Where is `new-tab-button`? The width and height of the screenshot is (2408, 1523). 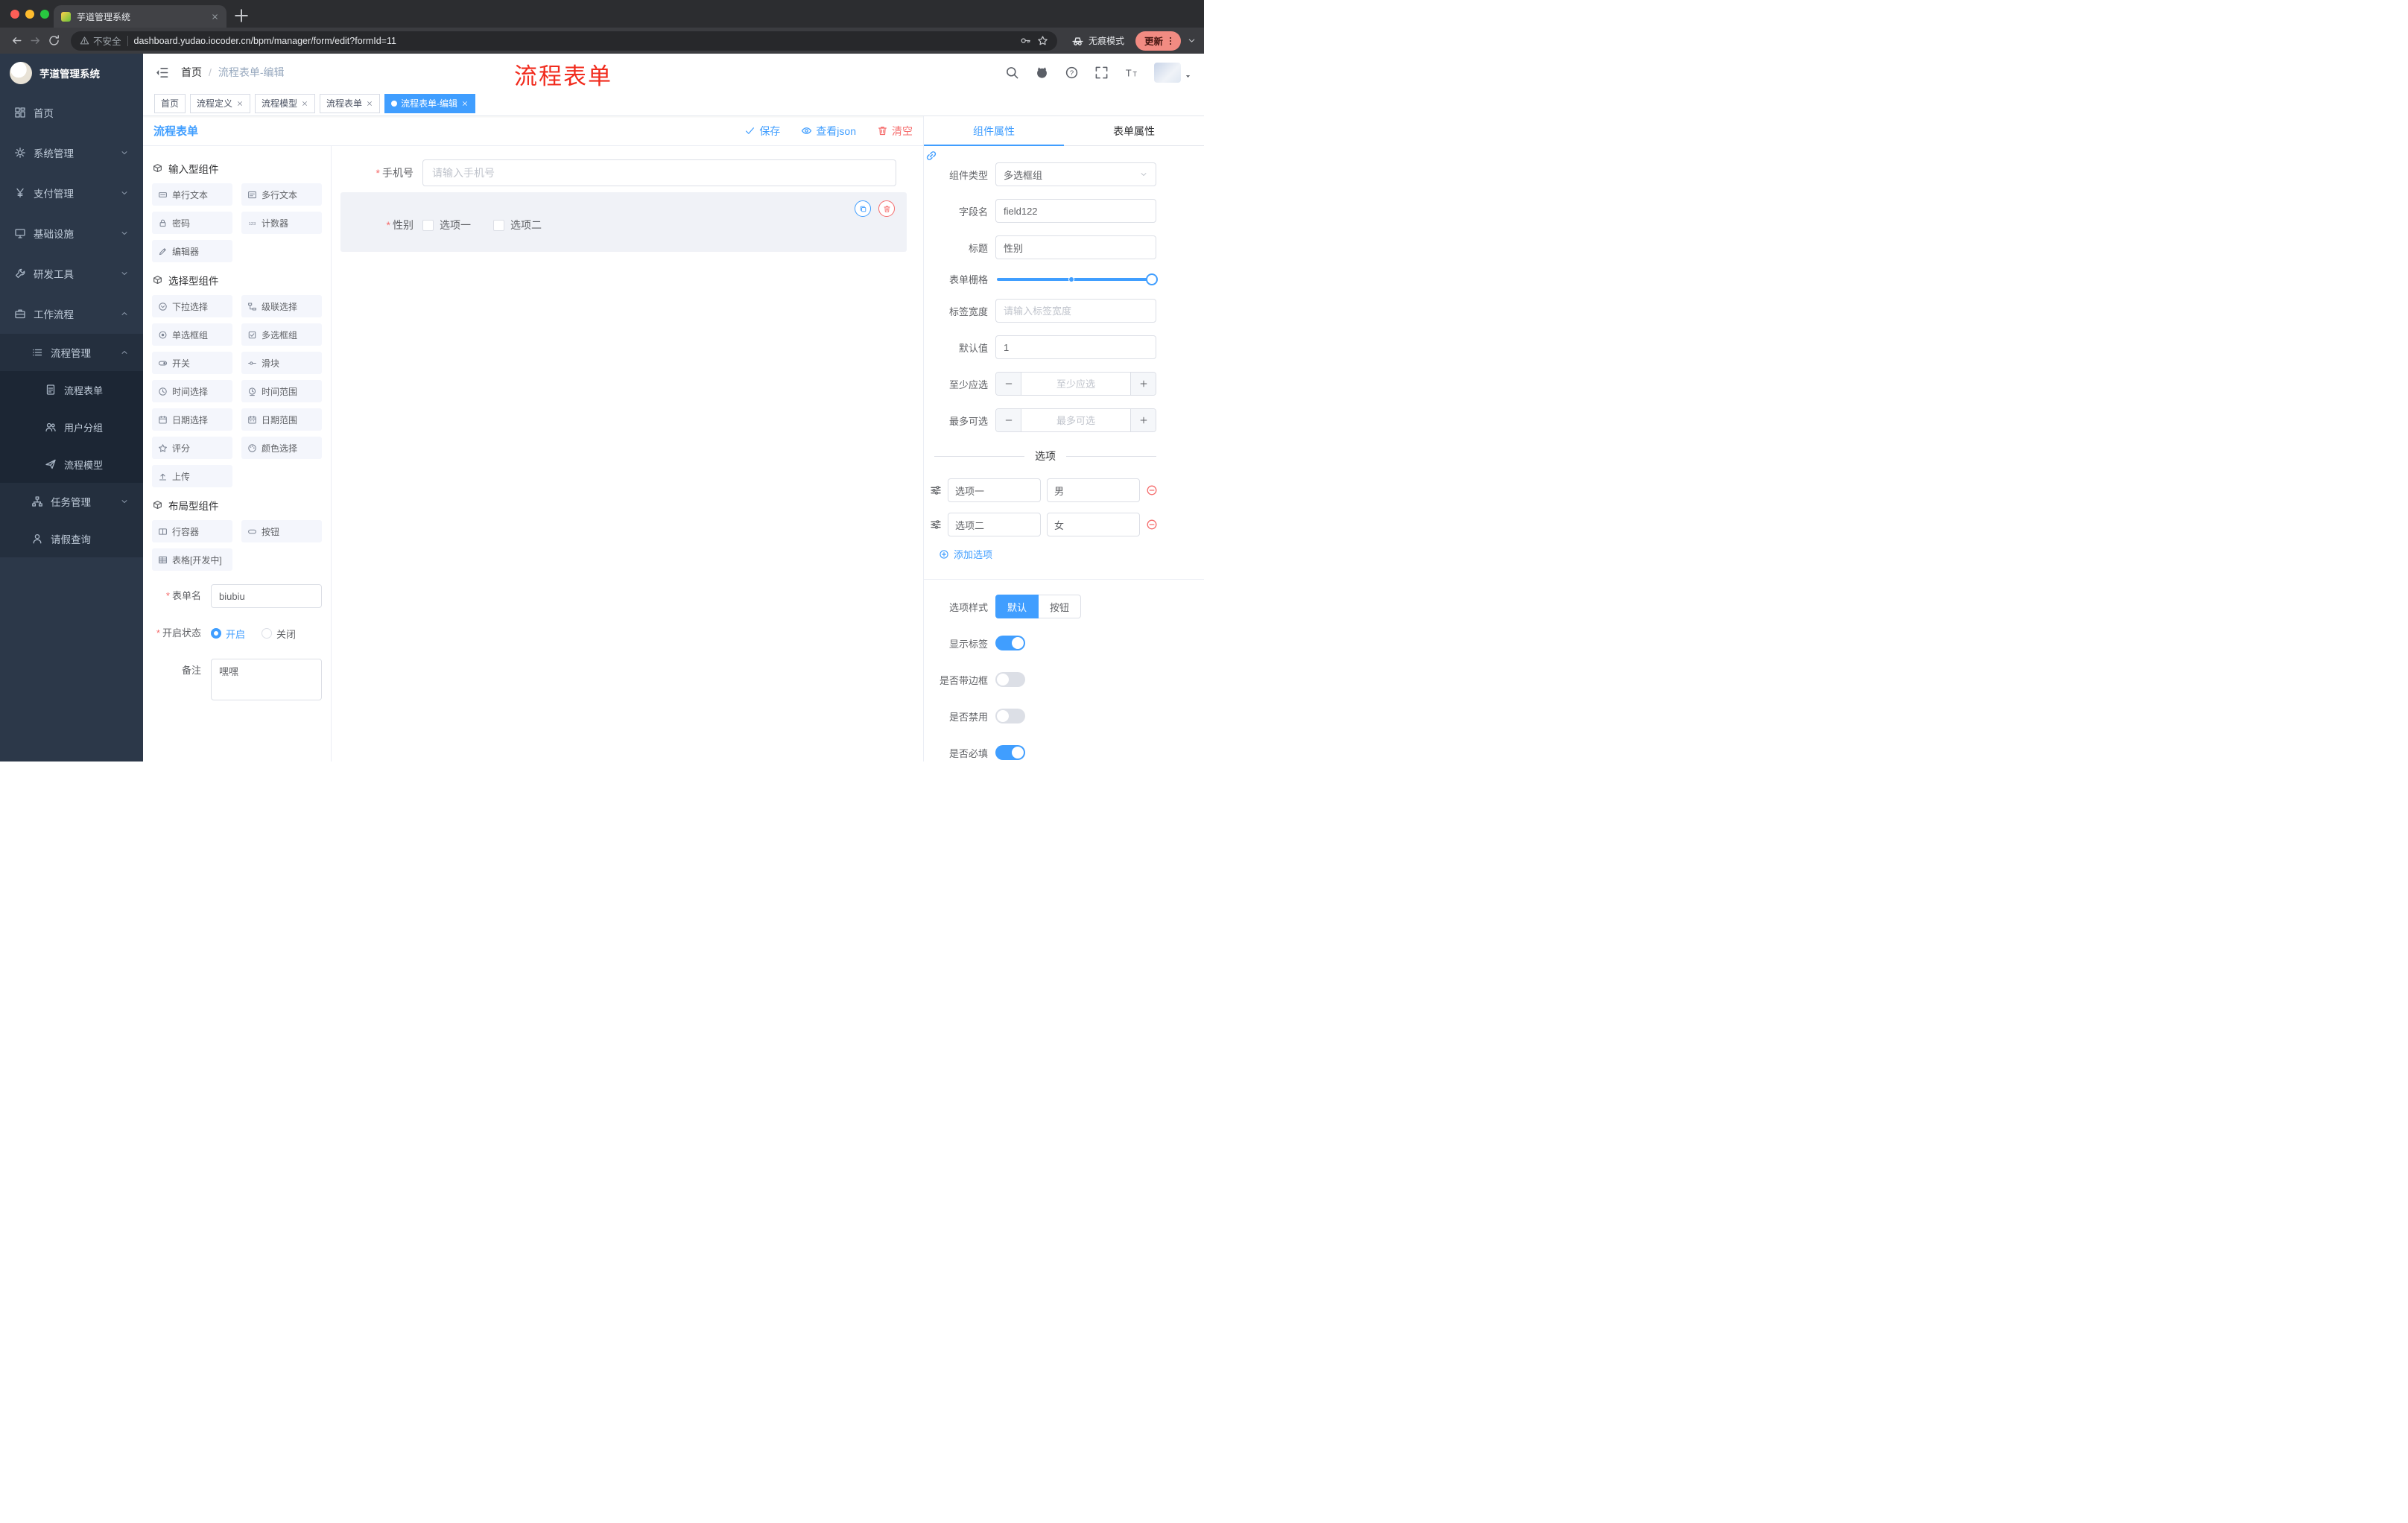
new-tab-button is located at coordinates (241, 16).